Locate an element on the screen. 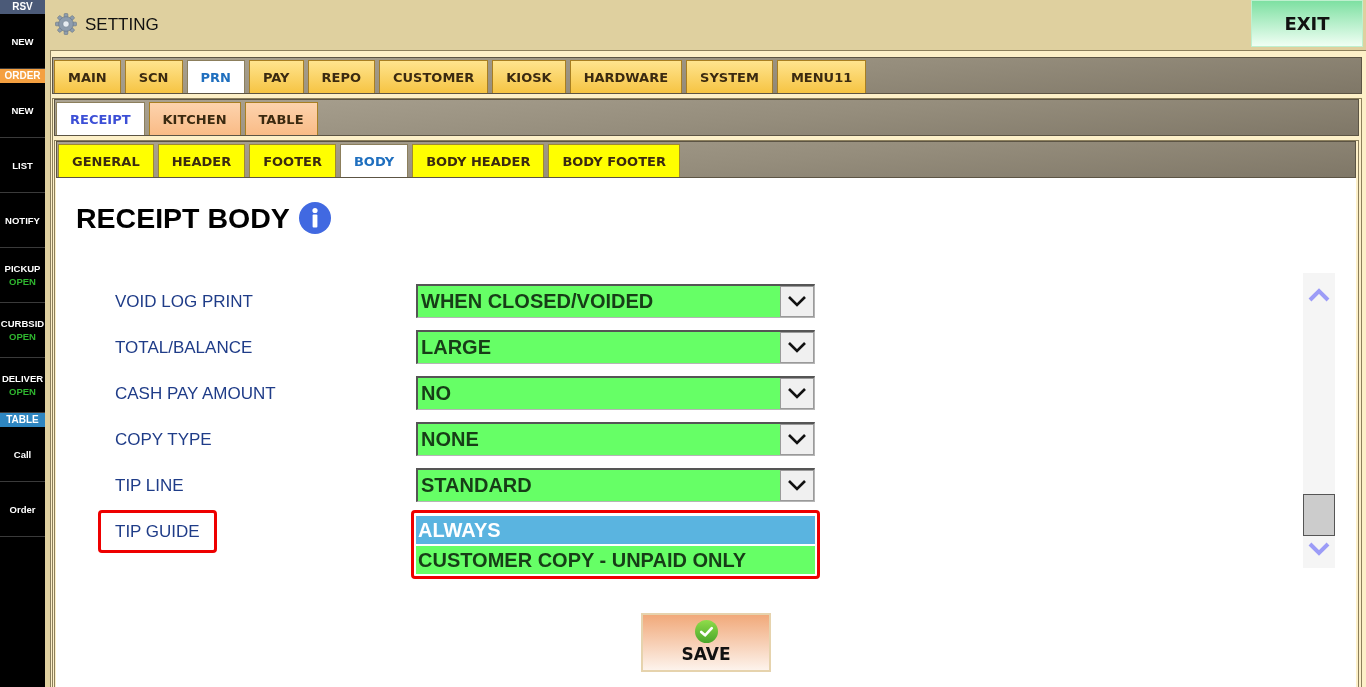  tab: HEADER is located at coordinates (201, 160).